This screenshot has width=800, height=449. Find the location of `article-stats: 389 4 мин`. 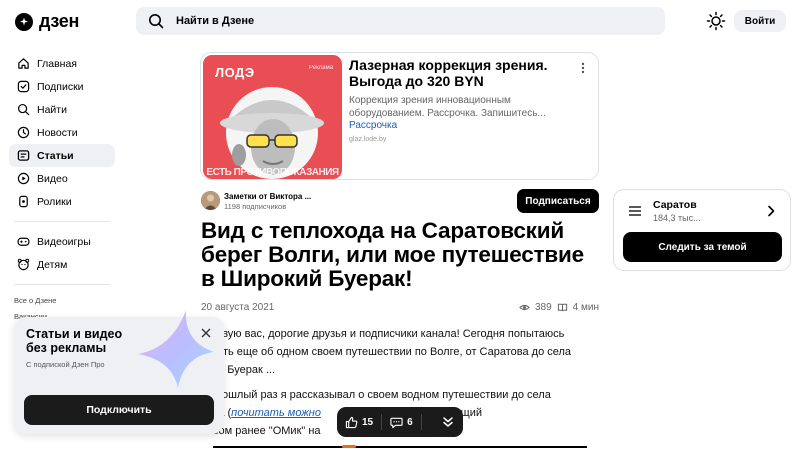

article-stats: 389 4 мин is located at coordinates (559, 307).